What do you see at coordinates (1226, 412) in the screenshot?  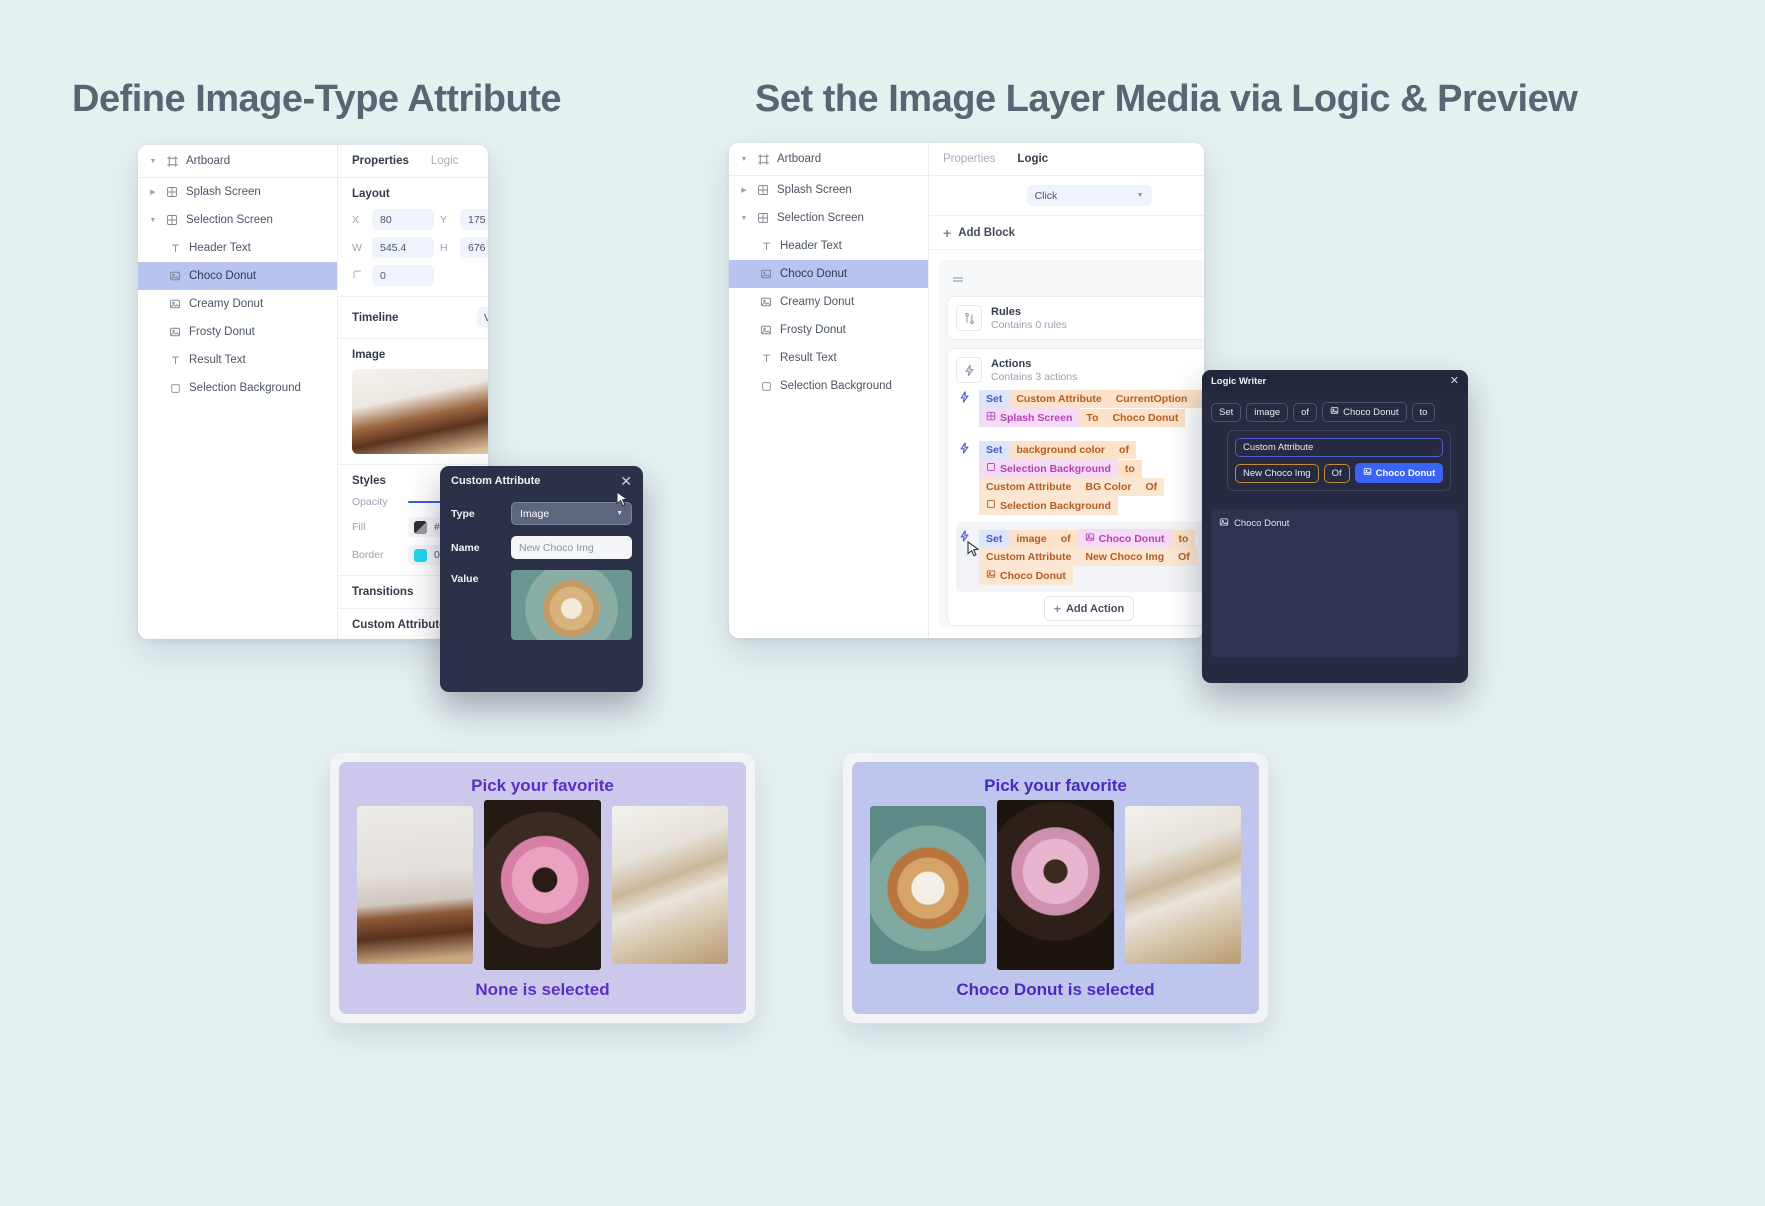 I see `lw-chip-set: Set` at bounding box center [1226, 412].